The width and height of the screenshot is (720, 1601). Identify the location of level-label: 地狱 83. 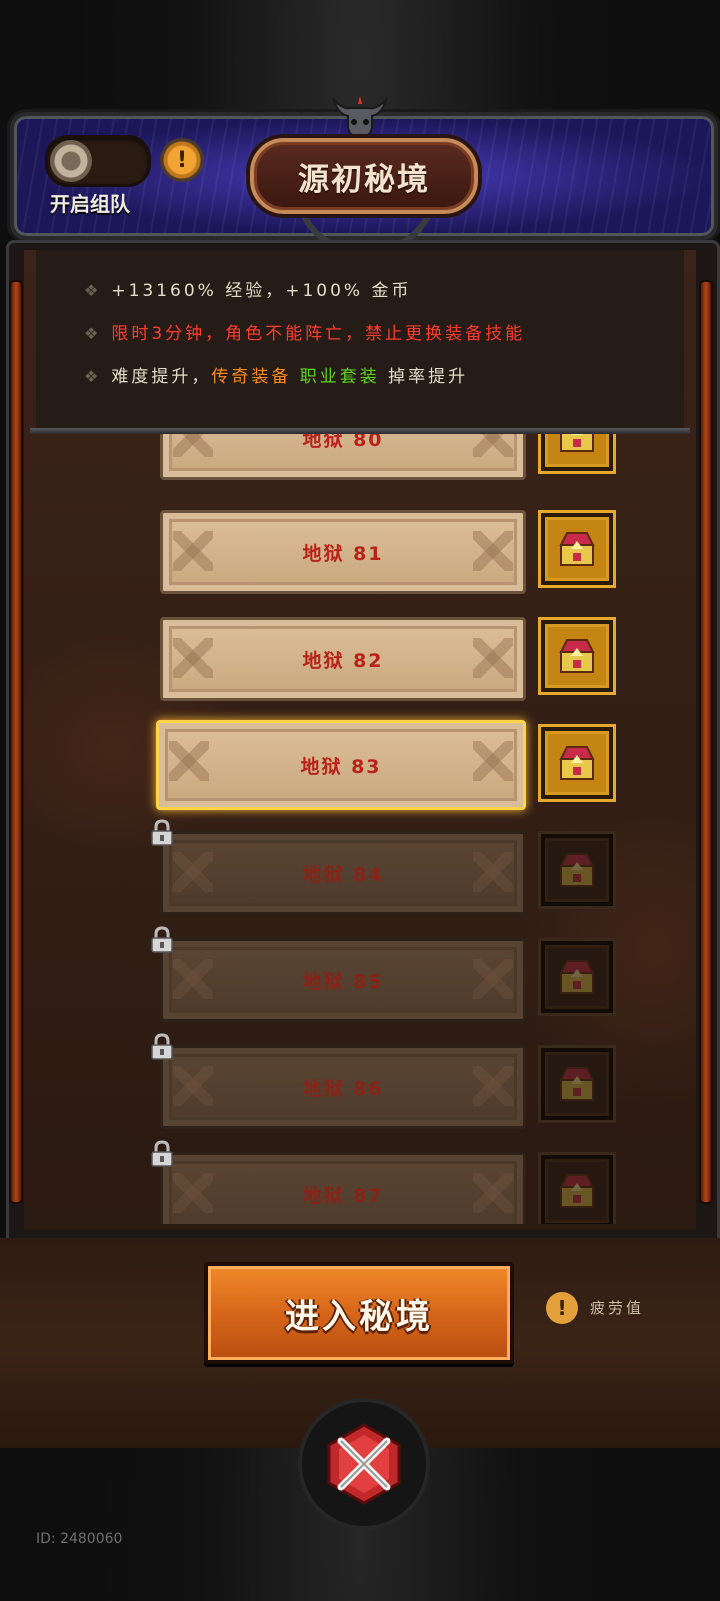
(341, 766).